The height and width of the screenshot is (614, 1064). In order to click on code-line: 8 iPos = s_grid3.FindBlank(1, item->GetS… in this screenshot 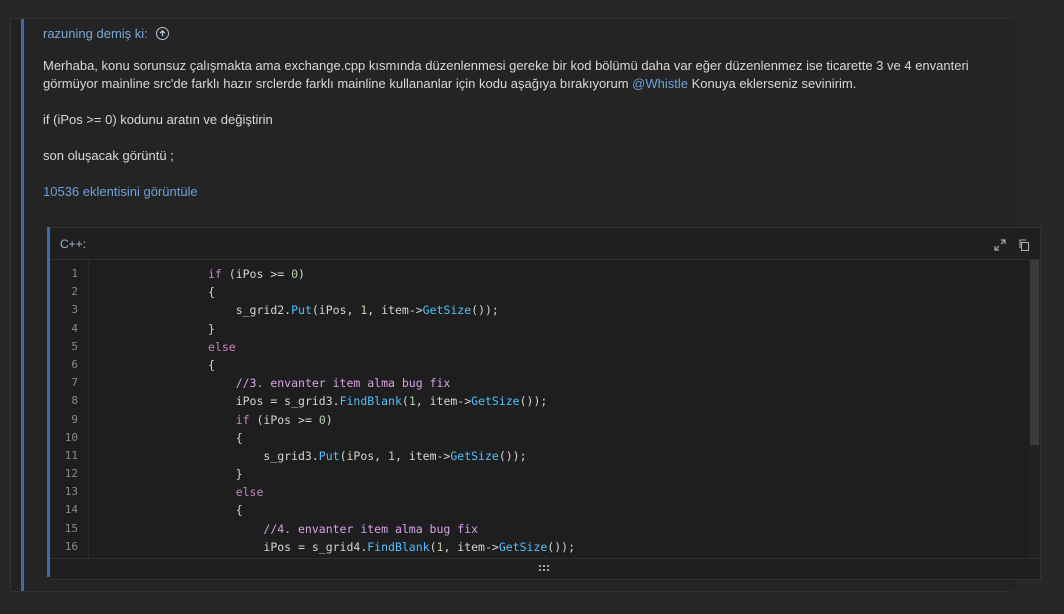, I will do `click(538, 401)`.